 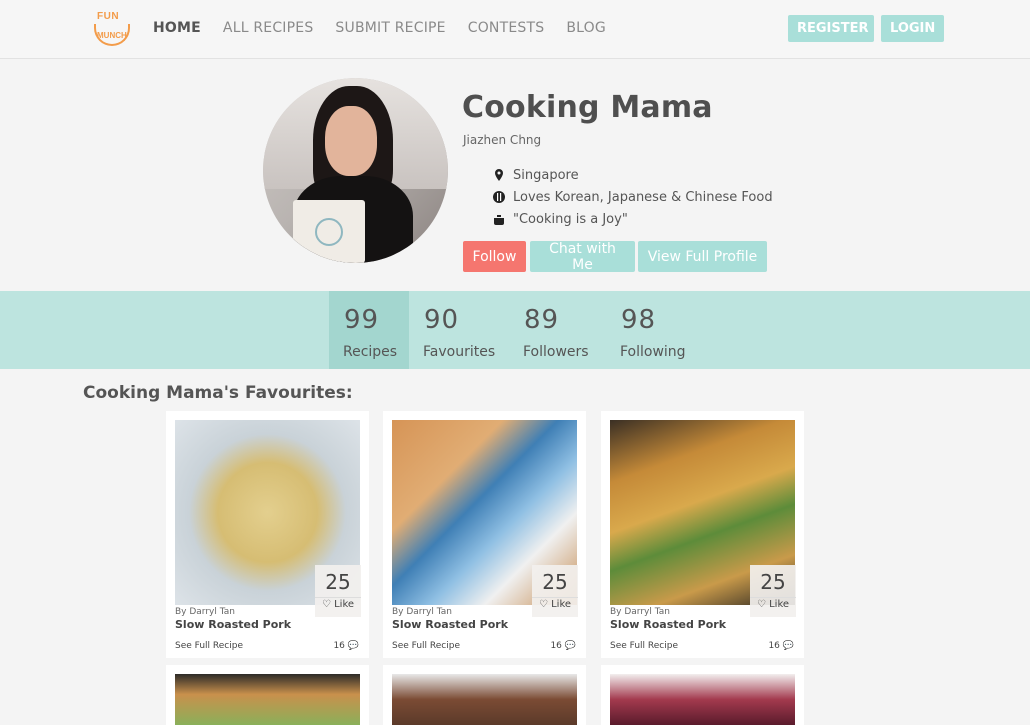 What do you see at coordinates (459, 352) in the screenshot?
I see `stat-favourites-label: Favourites` at bounding box center [459, 352].